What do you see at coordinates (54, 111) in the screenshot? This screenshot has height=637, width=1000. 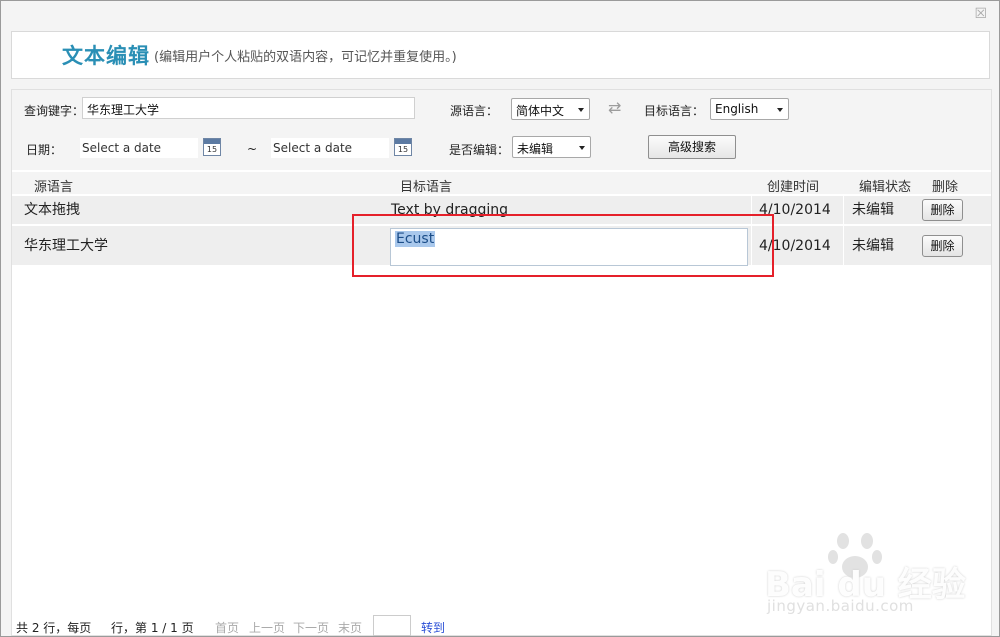 I see `keyword-label: 查询键字：` at bounding box center [54, 111].